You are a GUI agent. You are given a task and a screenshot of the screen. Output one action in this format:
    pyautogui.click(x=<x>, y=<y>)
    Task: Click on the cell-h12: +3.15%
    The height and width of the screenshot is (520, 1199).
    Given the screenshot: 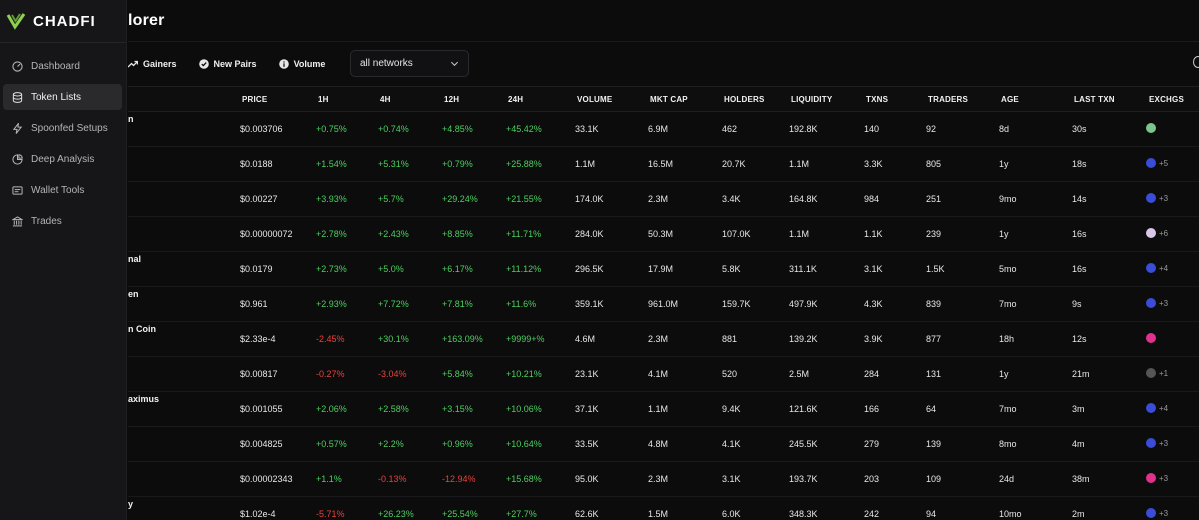 What is the action you would take?
    pyautogui.click(x=457, y=409)
    